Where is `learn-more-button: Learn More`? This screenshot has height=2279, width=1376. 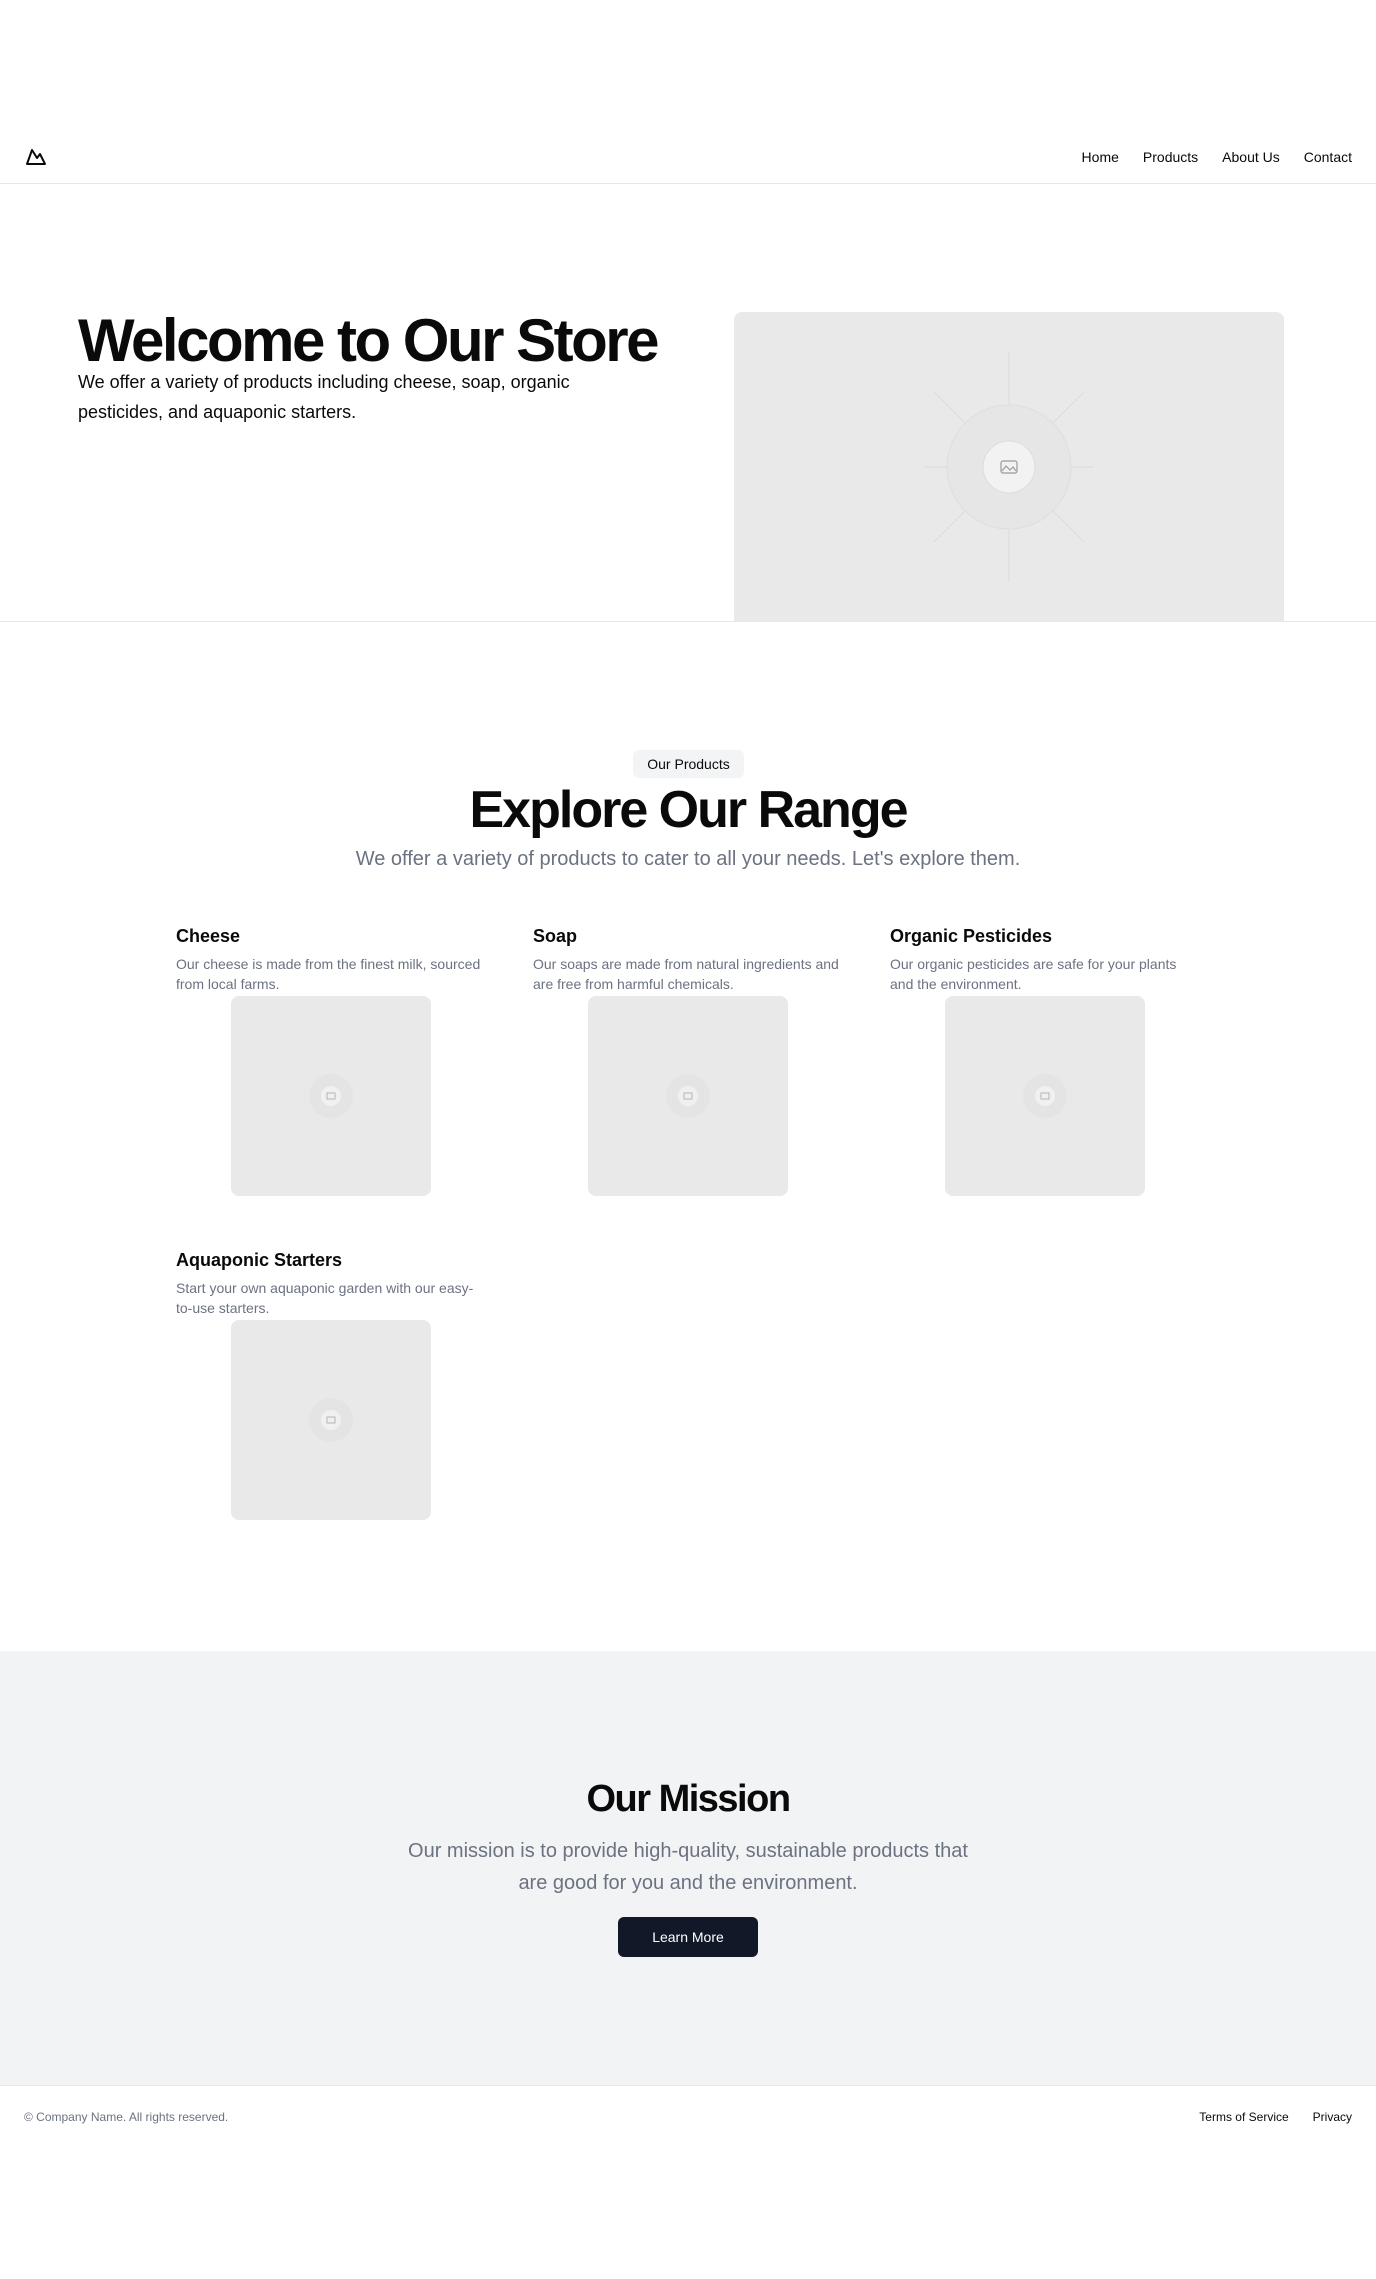
learn-more-button: Learn More is located at coordinates (688, 1937).